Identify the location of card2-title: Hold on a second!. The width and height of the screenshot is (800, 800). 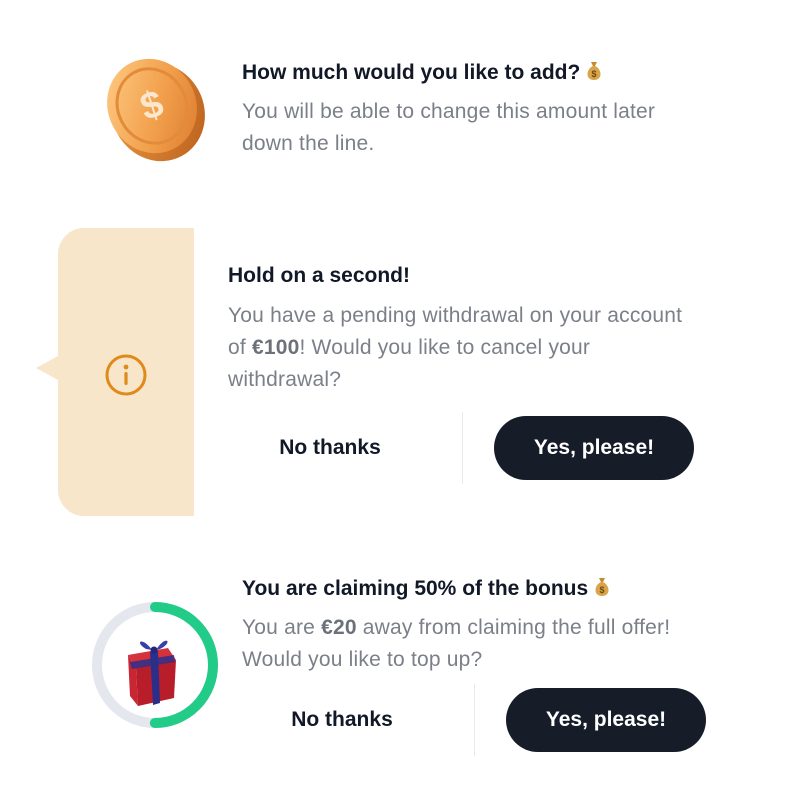
(319, 275).